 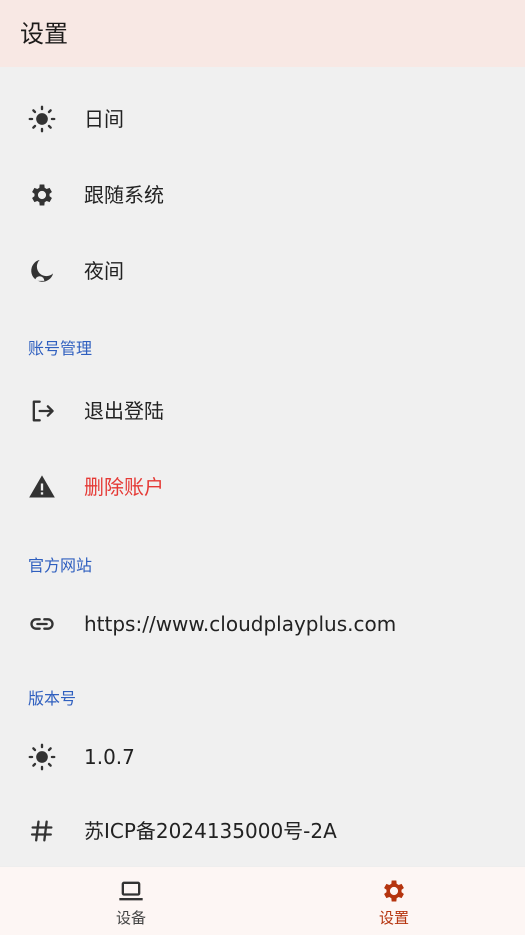 What do you see at coordinates (262, 195) in the screenshot?
I see `theme-option-system: 跟随系统` at bounding box center [262, 195].